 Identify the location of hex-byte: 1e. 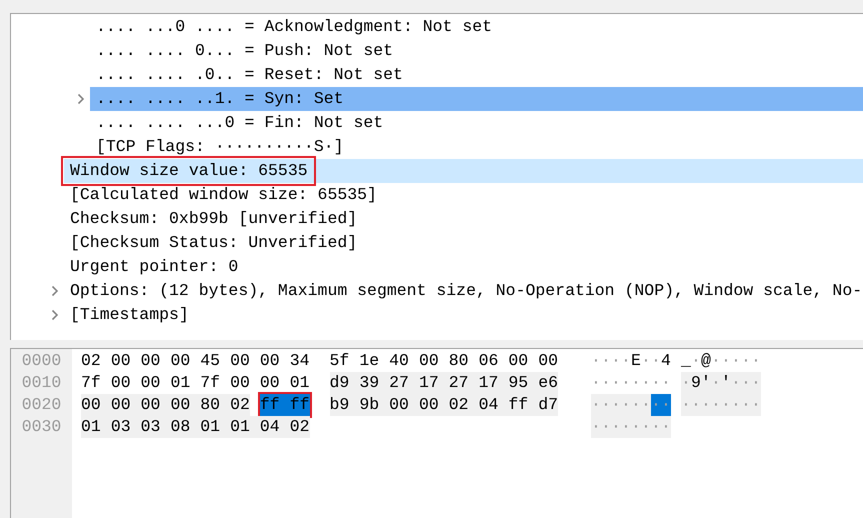
(369, 361).